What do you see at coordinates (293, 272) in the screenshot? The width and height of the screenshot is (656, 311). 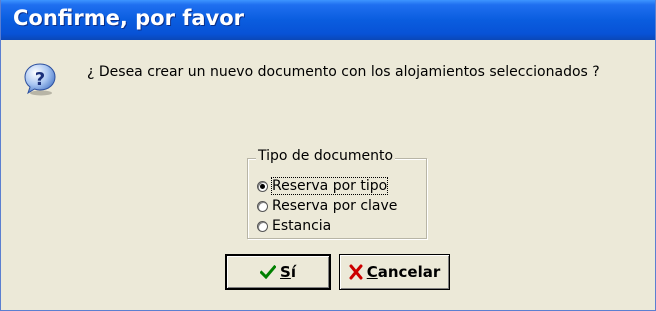 I see `label-rest: í` at bounding box center [293, 272].